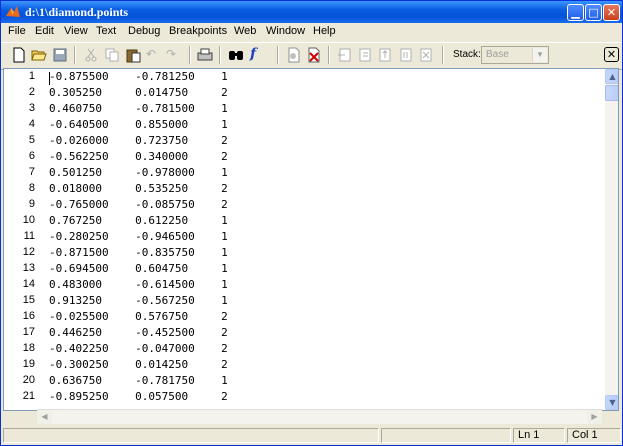 The image size is (623, 446). What do you see at coordinates (44, 31) in the screenshot?
I see `menu-edit: Edit` at bounding box center [44, 31].